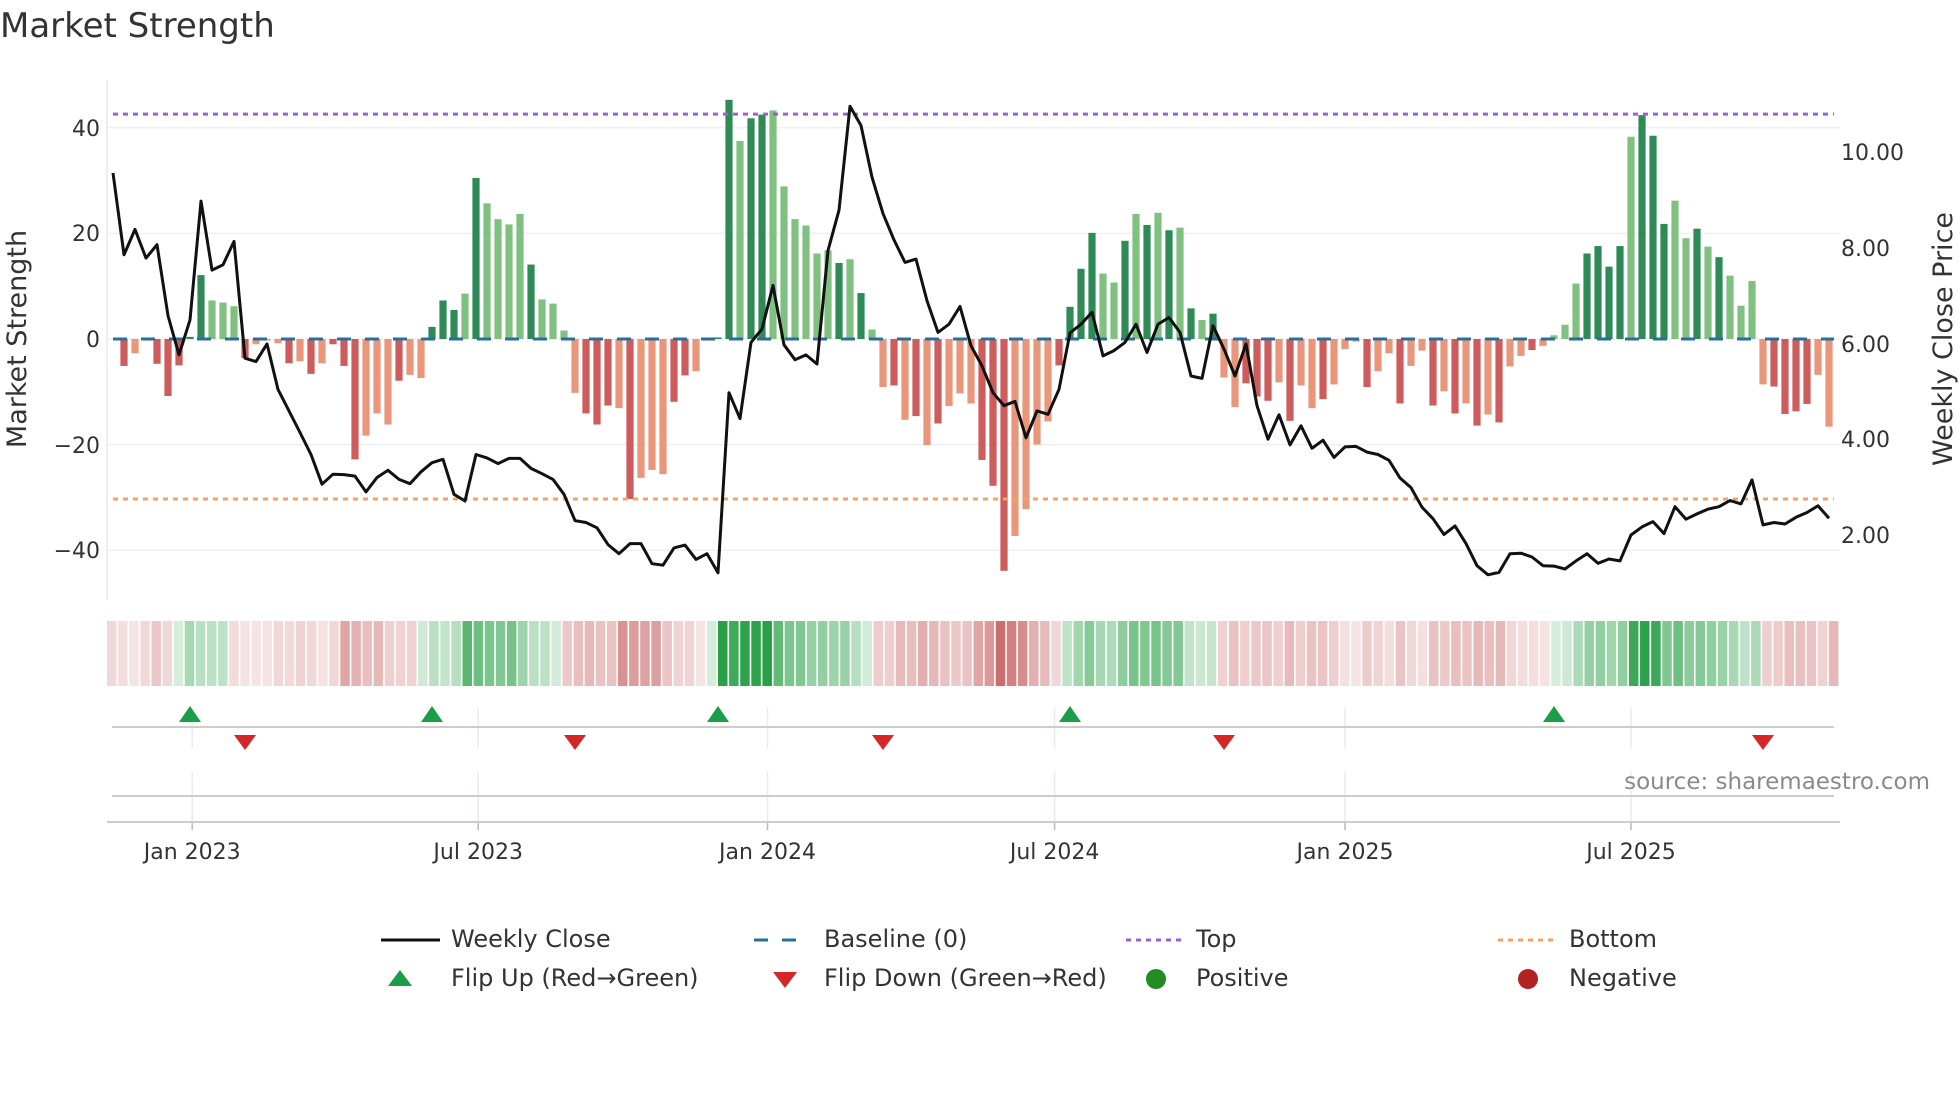  I want to click on x-tick-label: Jan 2025, so click(1344, 852).